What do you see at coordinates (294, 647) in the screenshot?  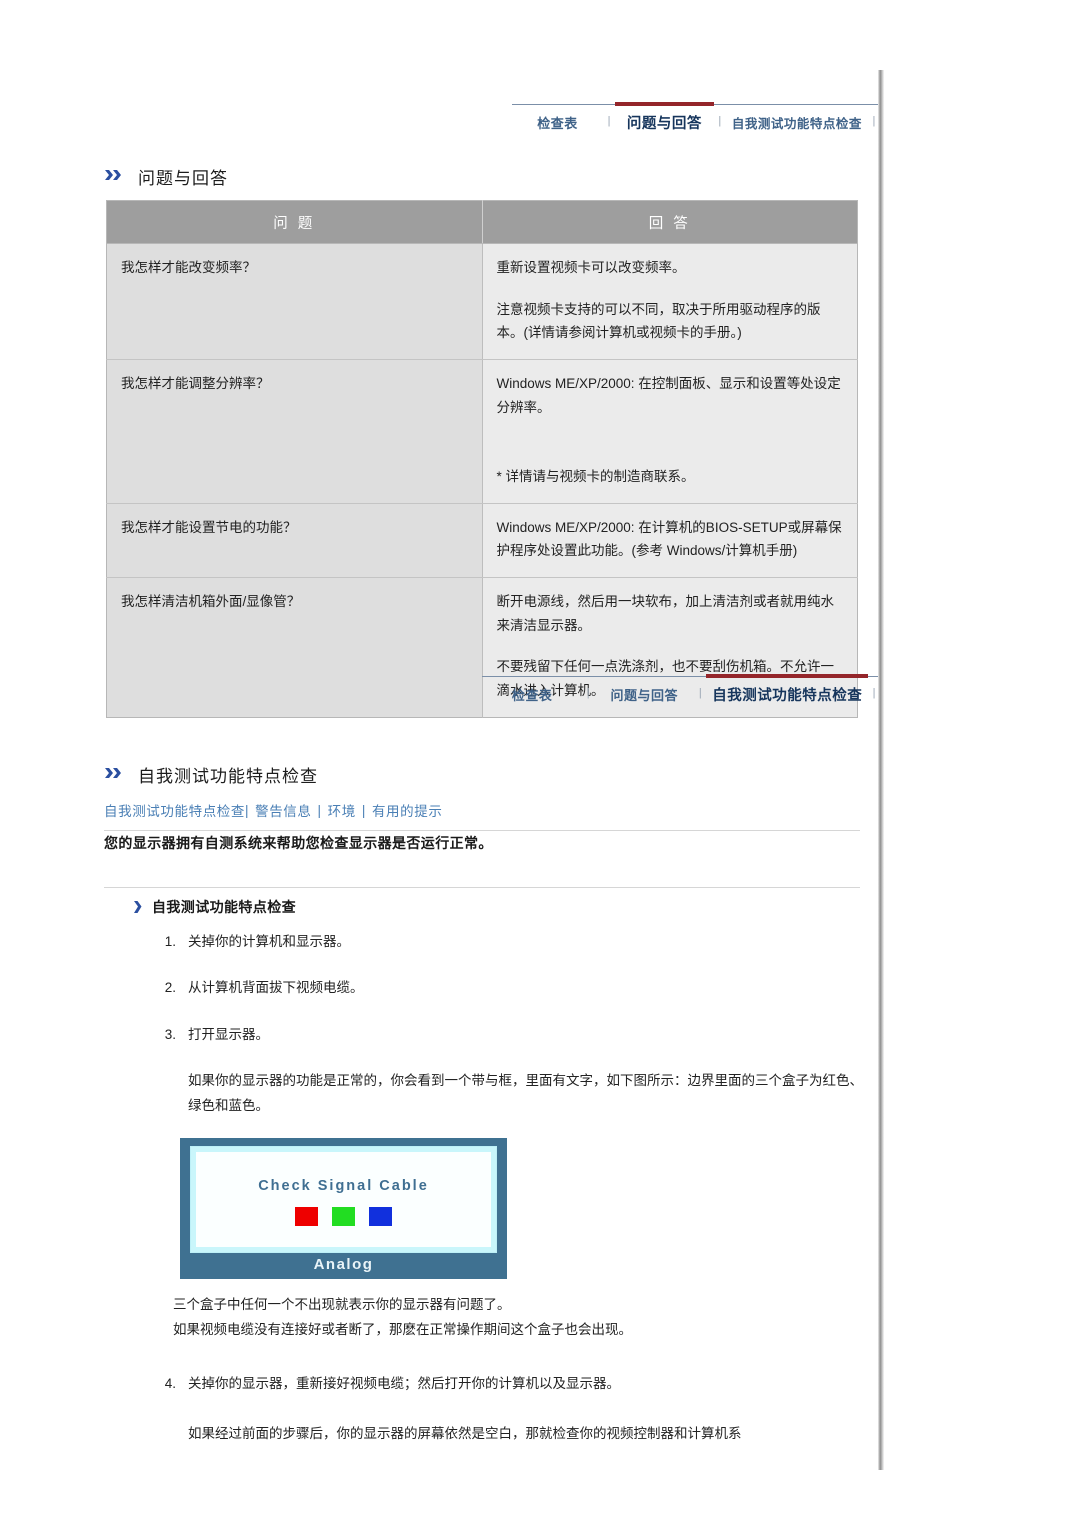 I see `cell-question: 我怎样清洁机箱外面/显像管？` at bounding box center [294, 647].